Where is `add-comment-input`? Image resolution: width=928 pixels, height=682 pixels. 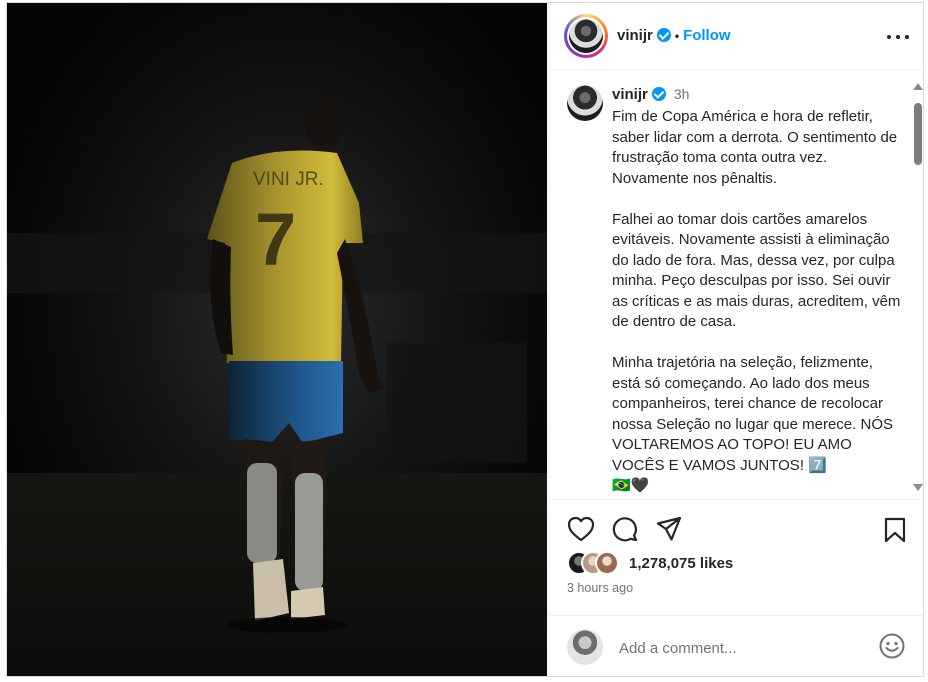
add-comment-input is located at coordinates (739, 648).